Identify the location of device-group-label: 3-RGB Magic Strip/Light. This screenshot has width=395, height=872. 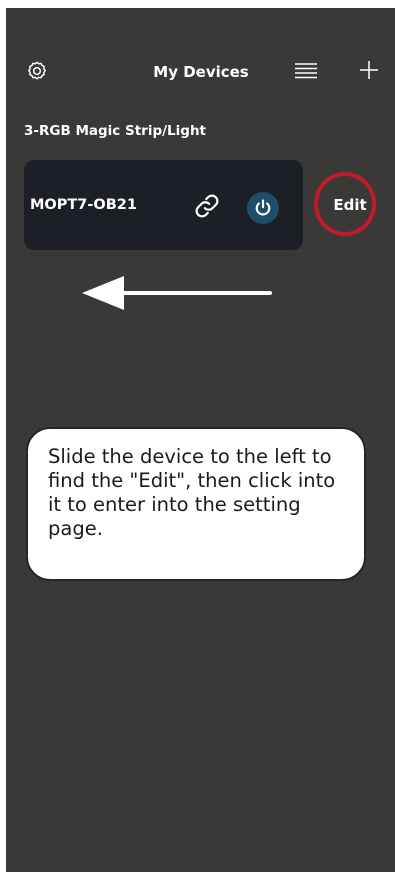
(115, 131).